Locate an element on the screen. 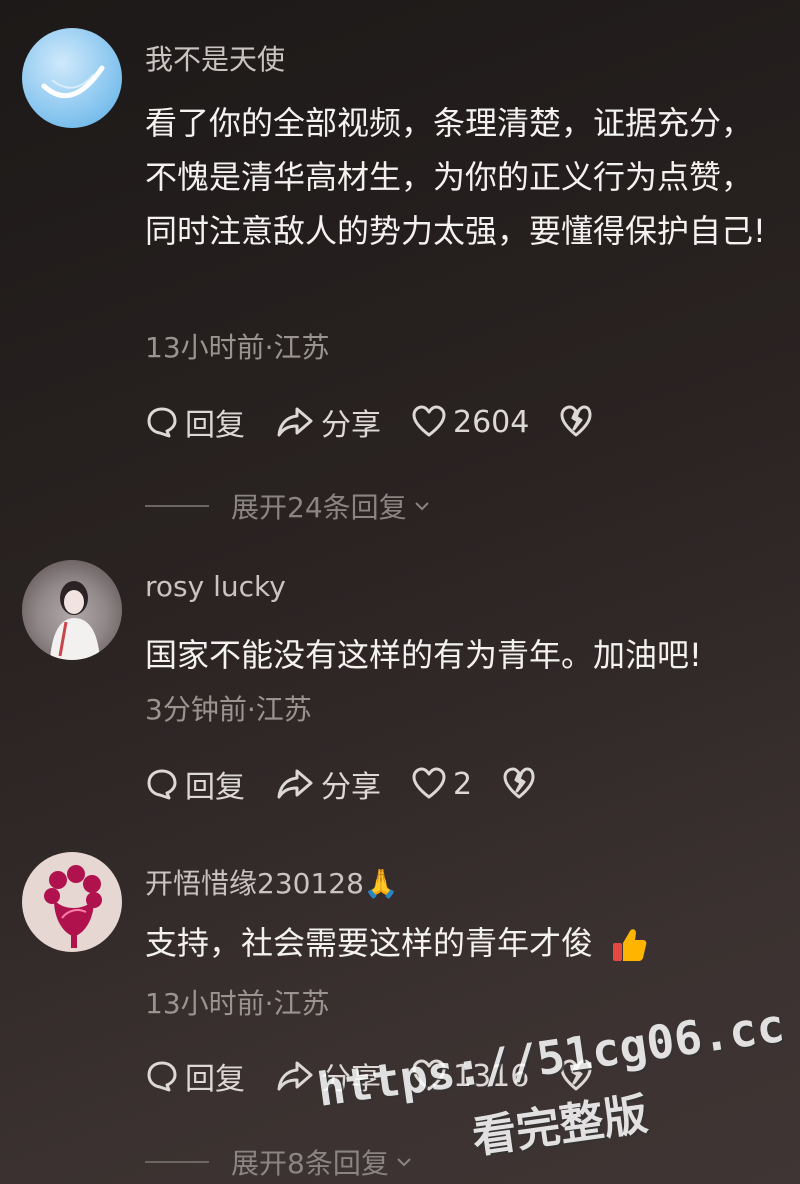 The height and width of the screenshot is (1184, 800). comment-meta: 3分钟前·江苏 is located at coordinates (228, 709).